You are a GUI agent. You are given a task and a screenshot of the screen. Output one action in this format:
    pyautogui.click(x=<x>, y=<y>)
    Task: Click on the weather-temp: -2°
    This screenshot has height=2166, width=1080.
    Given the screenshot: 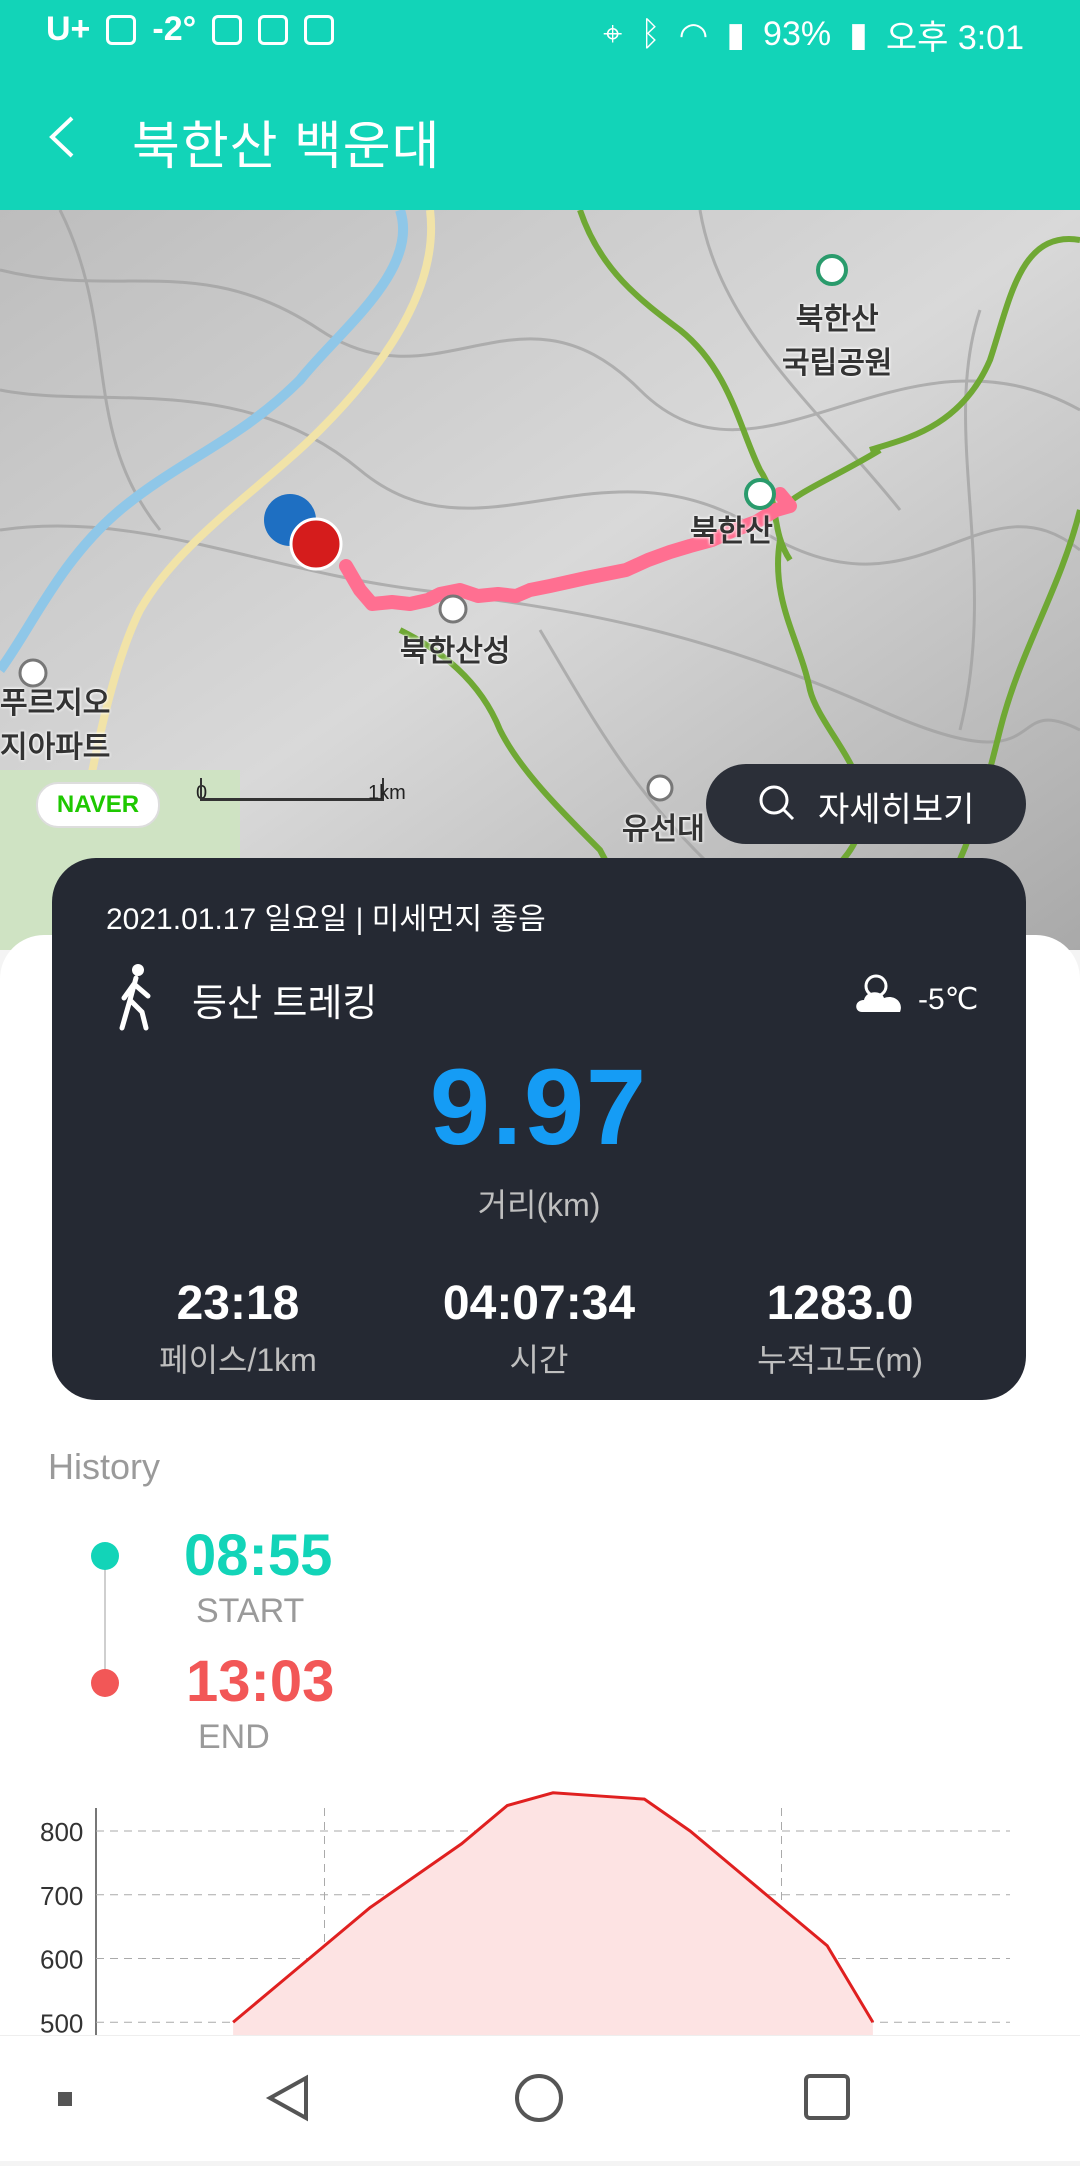 What is the action you would take?
    pyautogui.click(x=174, y=29)
    